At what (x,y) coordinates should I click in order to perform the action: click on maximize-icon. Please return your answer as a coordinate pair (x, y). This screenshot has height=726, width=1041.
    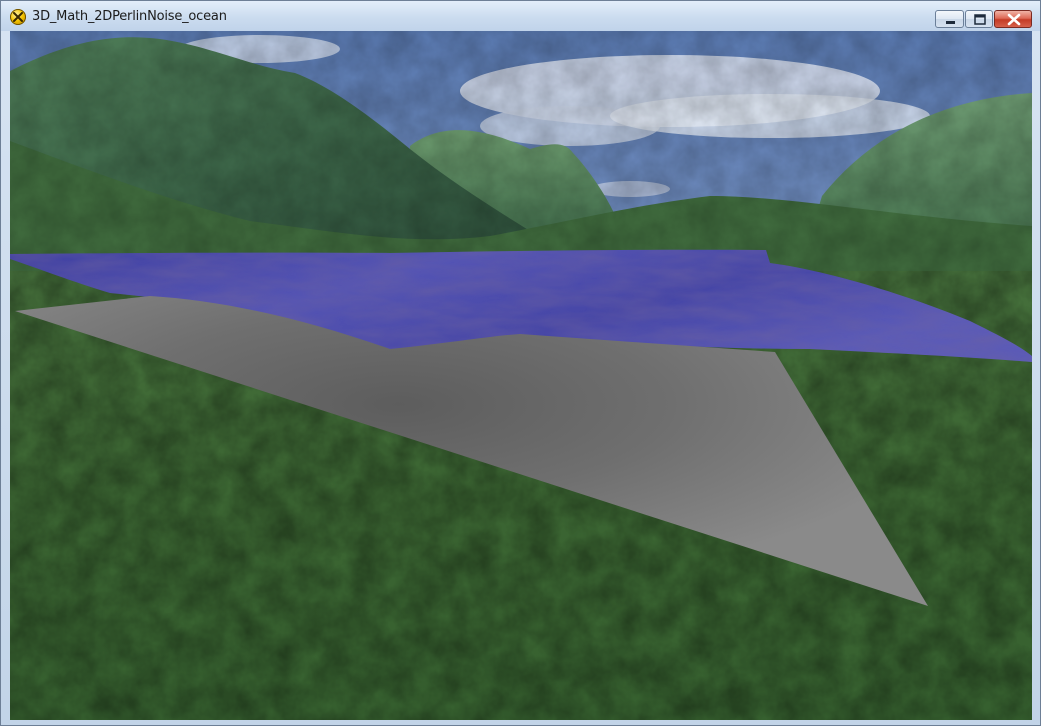
    Looking at the image, I should click on (980, 19).